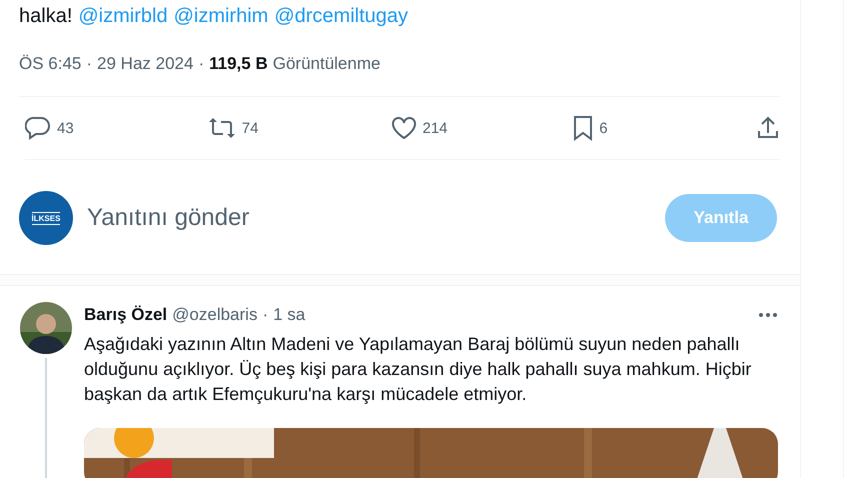  Describe the element at coordinates (768, 315) in the screenshot. I see `more-icon` at that location.